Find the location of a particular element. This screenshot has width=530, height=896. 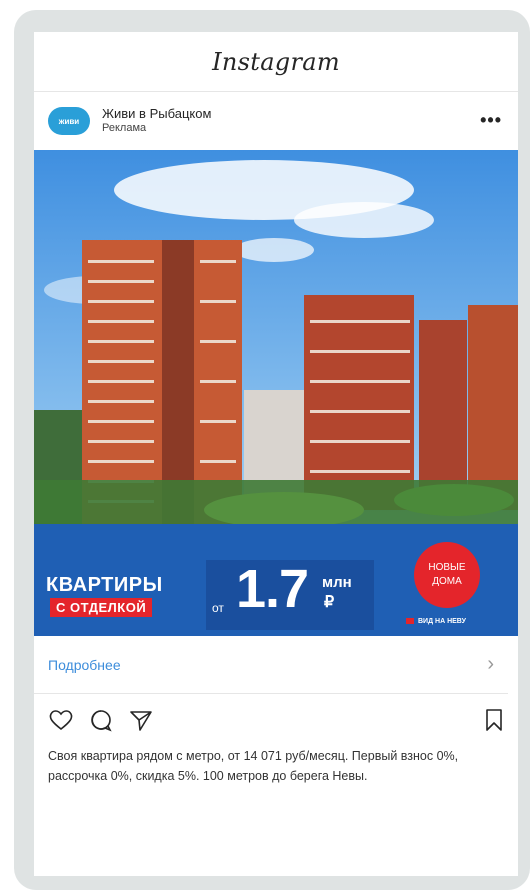

price-value: 1.7 is located at coordinates (272, 589).